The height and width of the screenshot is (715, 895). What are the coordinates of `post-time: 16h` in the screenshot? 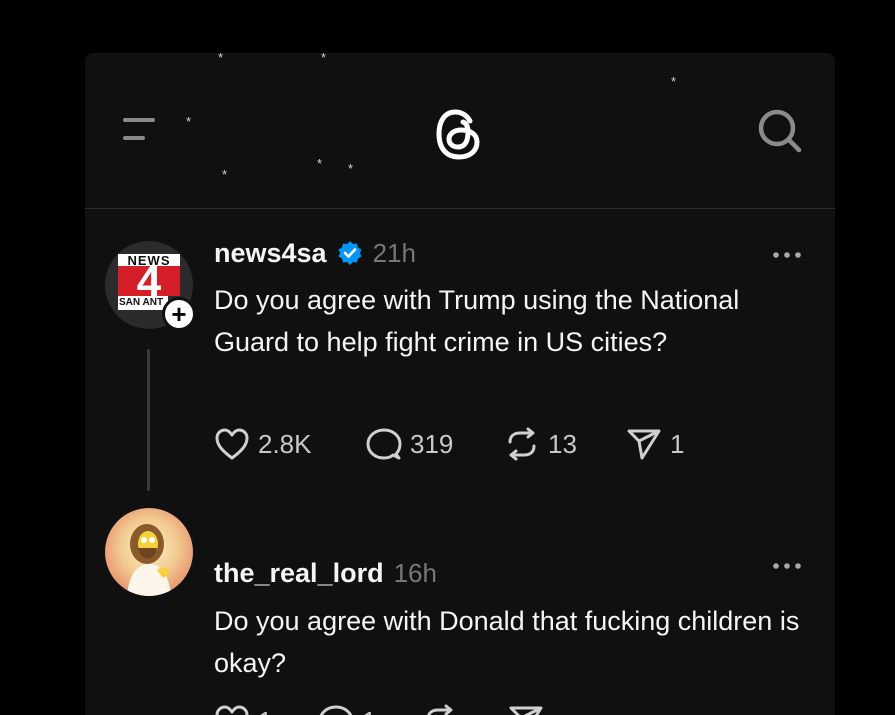 It's located at (415, 572).